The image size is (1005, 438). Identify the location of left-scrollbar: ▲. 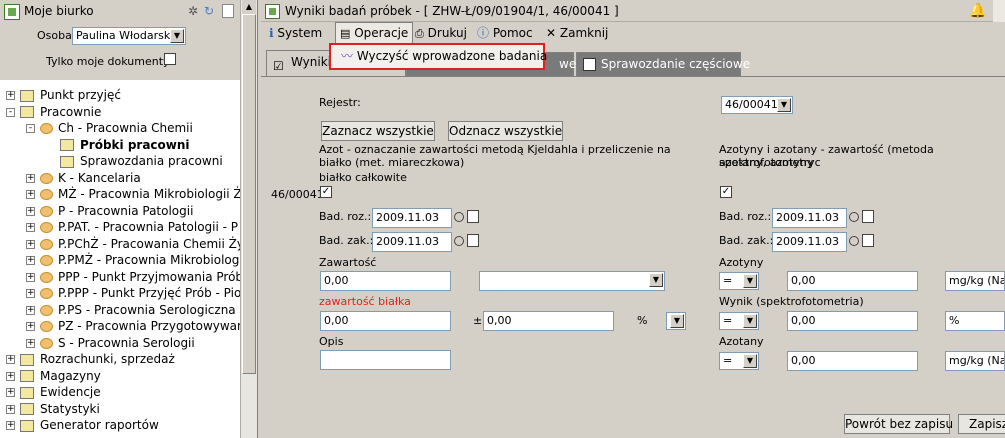
(248, 219).